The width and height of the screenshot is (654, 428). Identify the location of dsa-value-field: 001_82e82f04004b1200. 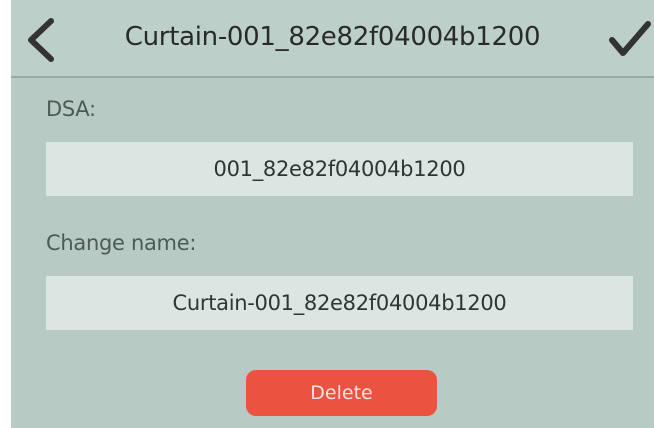
(339, 169).